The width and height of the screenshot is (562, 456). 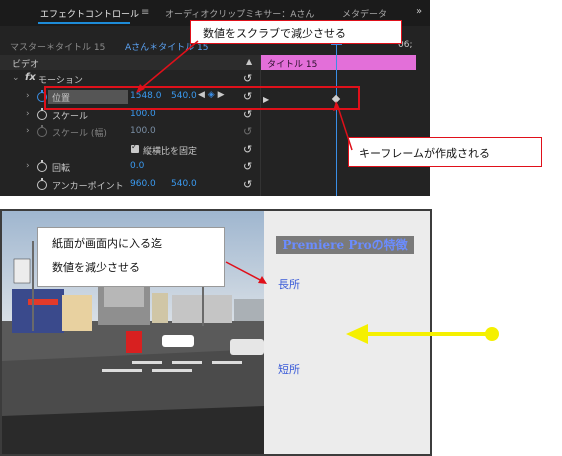 What do you see at coordinates (84, 23) in the screenshot?
I see `active-tab-indicator` at bounding box center [84, 23].